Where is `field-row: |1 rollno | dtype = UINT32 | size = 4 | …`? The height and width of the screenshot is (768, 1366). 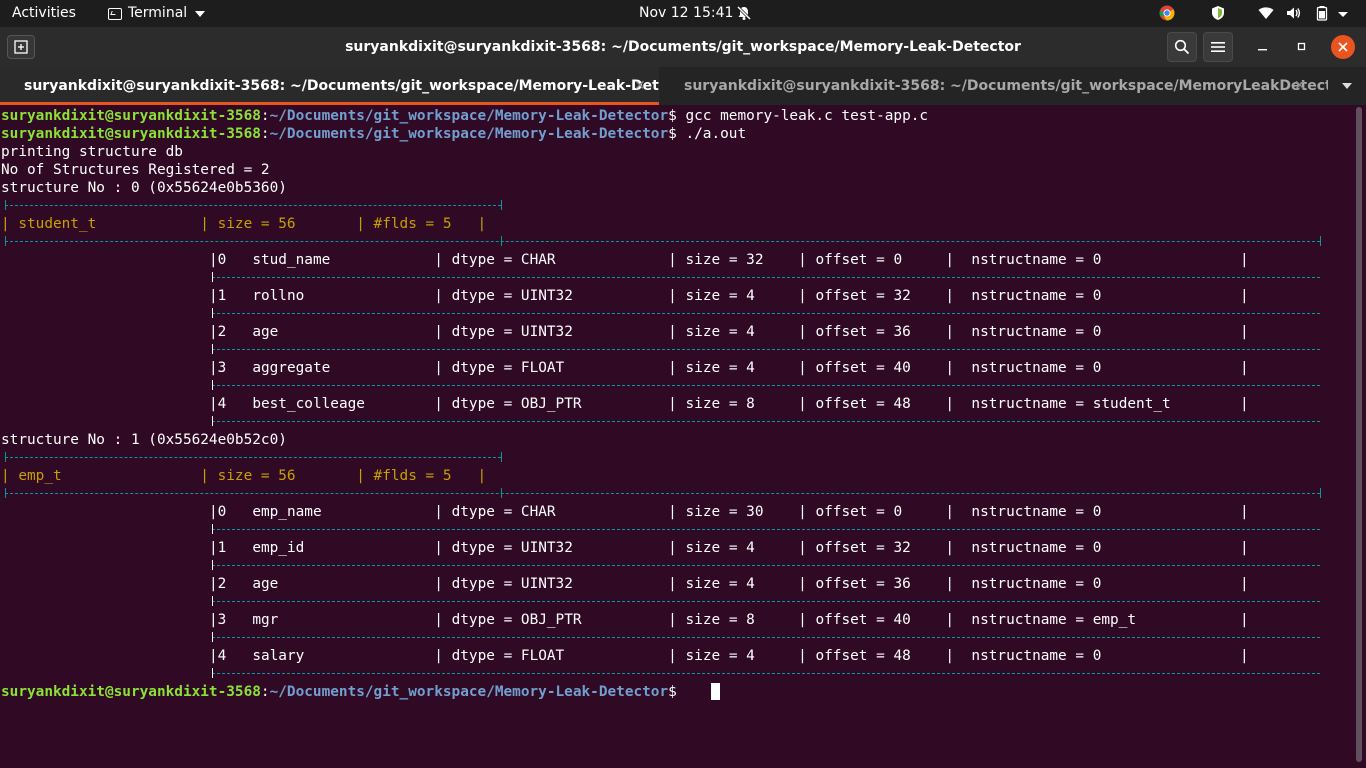 field-row: |1 rollno | dtype = UINT32 | size = 4 | … is located at coordinates (729, 296).